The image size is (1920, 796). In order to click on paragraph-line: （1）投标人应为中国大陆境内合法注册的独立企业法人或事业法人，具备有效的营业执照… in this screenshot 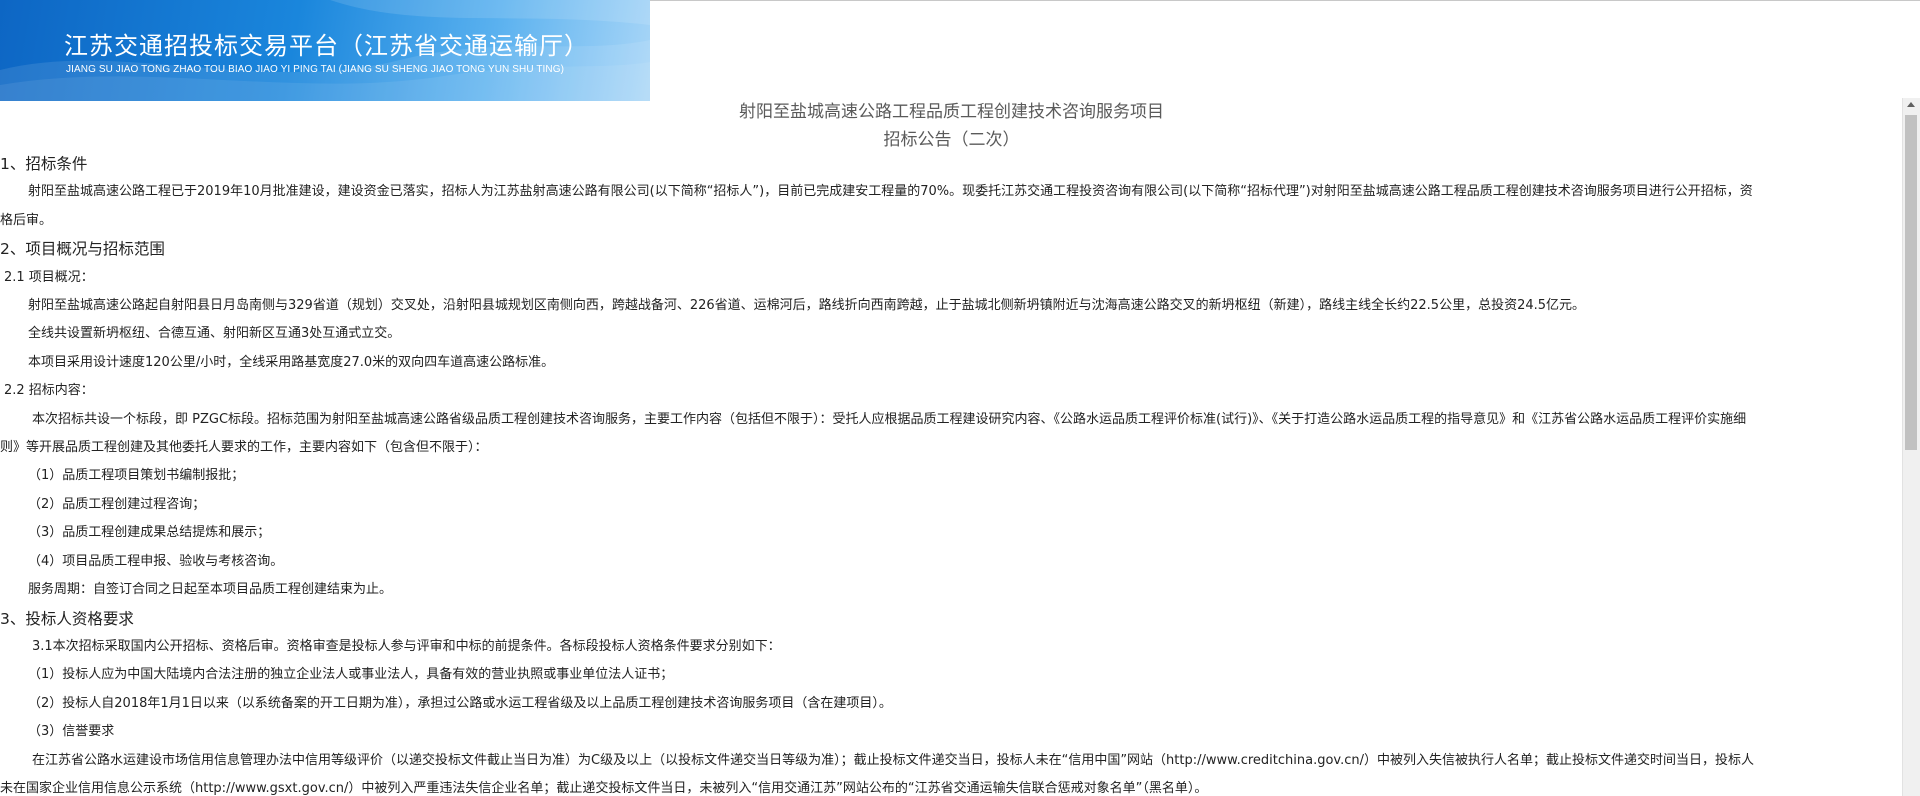, I will do `click(351, 675)`.